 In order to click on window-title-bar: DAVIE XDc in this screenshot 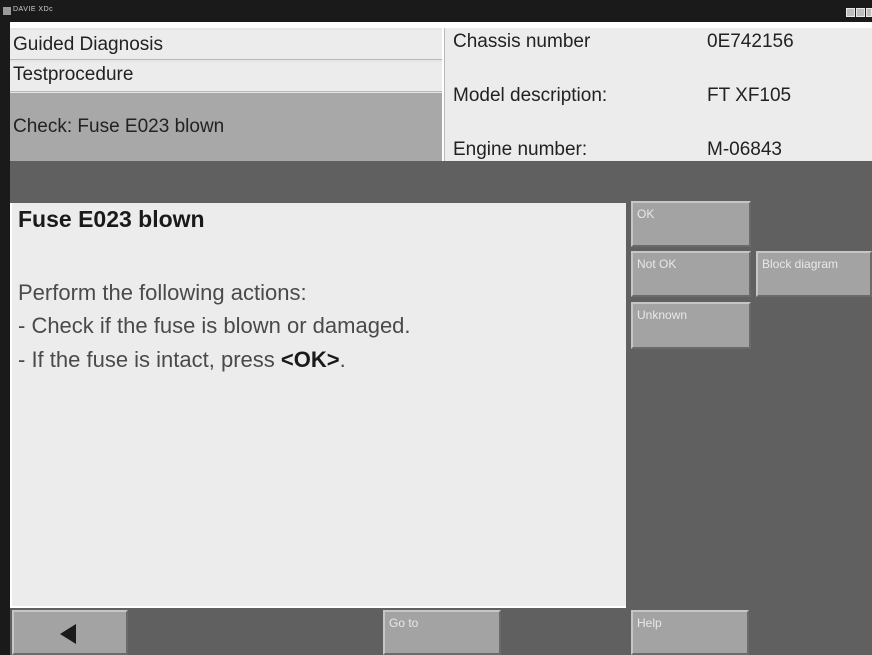, I will do `click(436, 11)`.